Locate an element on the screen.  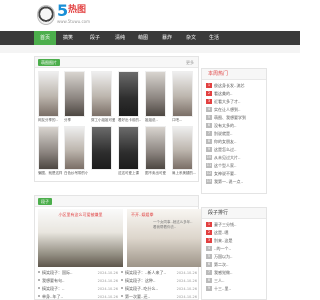
joke-row: 搞笑段子：.. 2024-10-26 is located at coordinates (78, 289).